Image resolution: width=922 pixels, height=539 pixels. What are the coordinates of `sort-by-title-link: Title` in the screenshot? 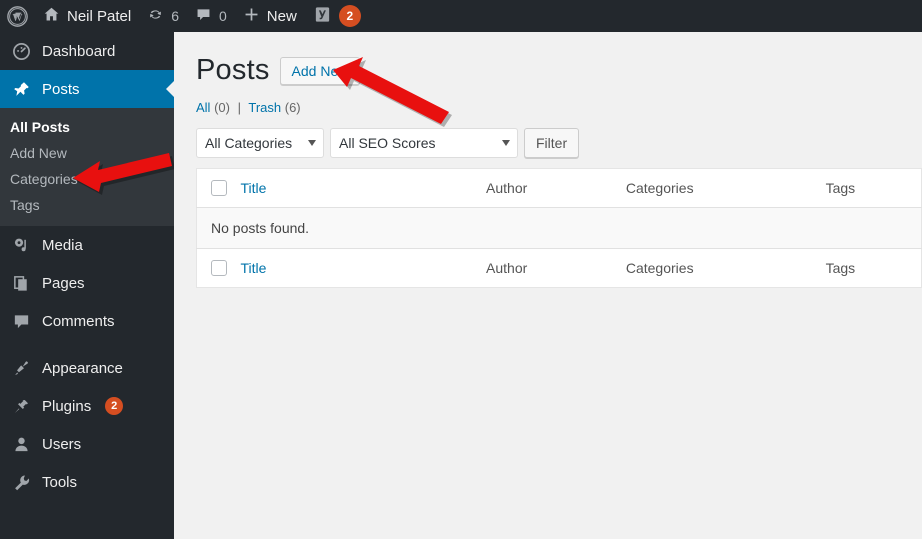 It's located at (253, 188).